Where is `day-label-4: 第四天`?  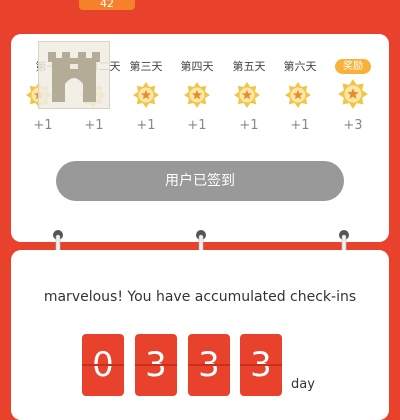 day-label-4: 第四天 is located at coordinates (197, 66).